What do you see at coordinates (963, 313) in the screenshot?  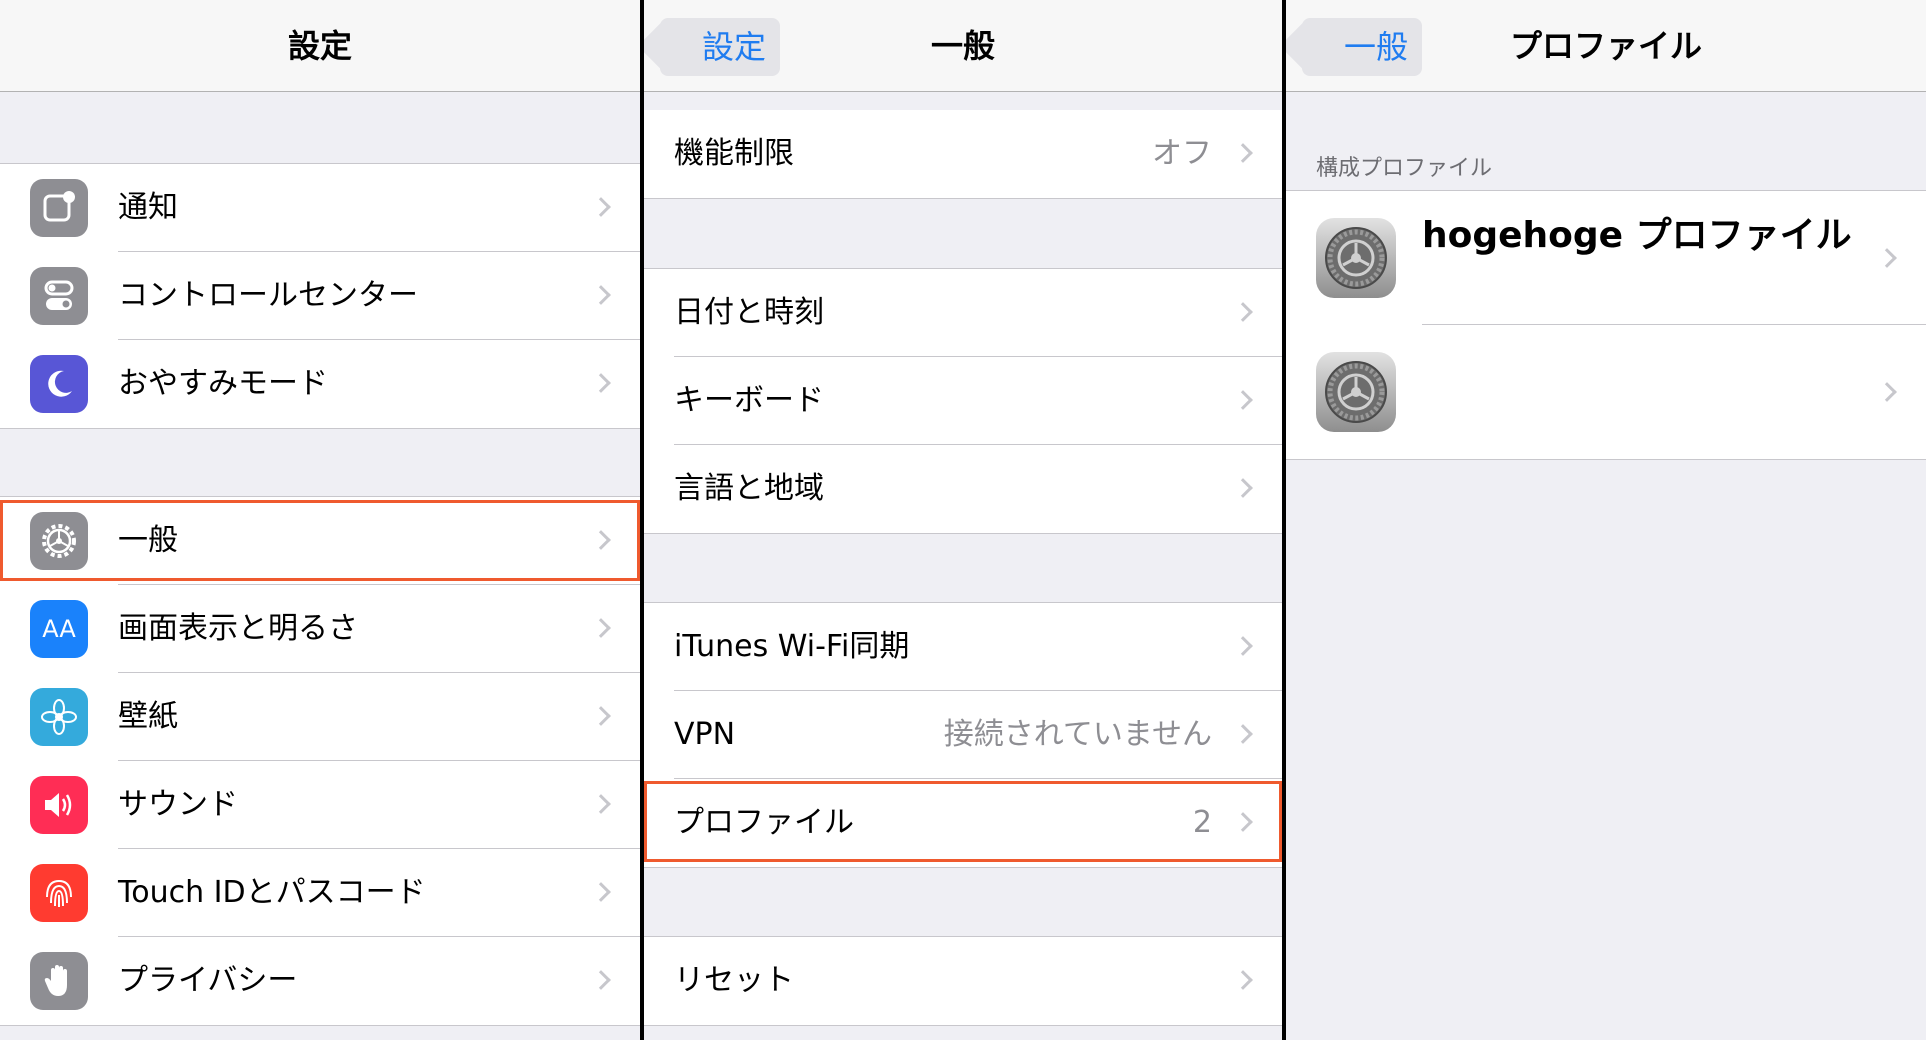 I see `general-row-date-time: 日付と時刻` at bounding box center [963, 313].